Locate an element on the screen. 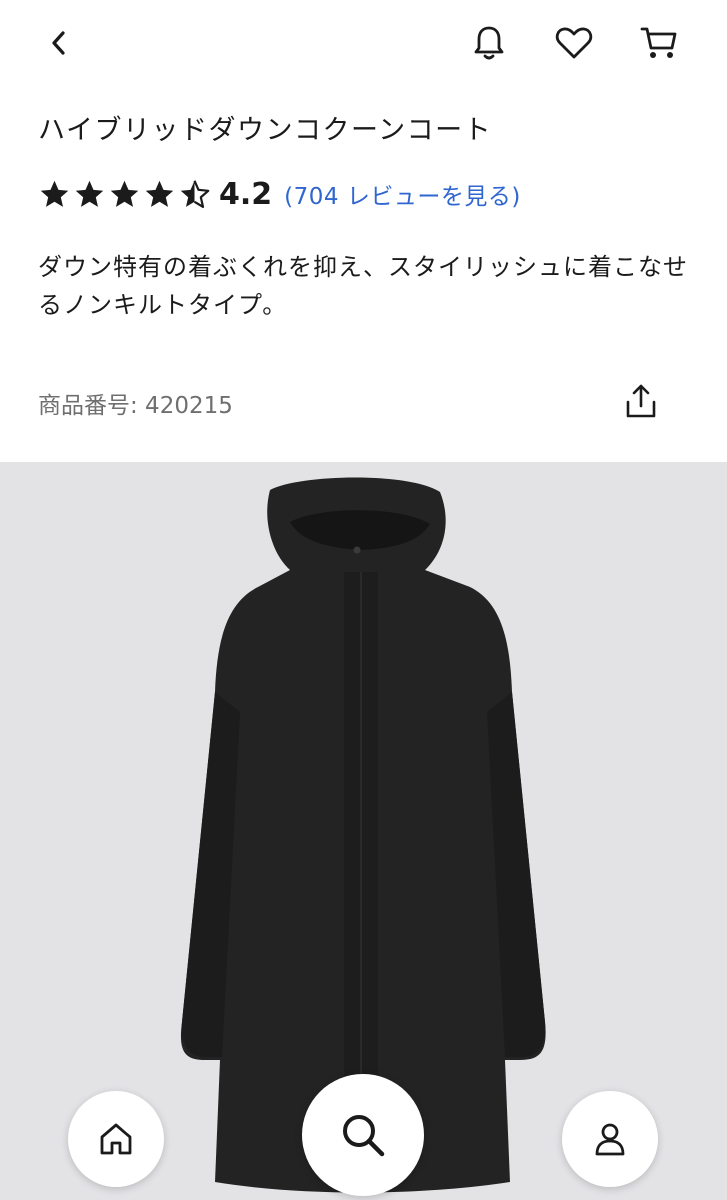 The height and width of the screenshot is (1200, 727). cart-icon is located at coordinates (658, 42).